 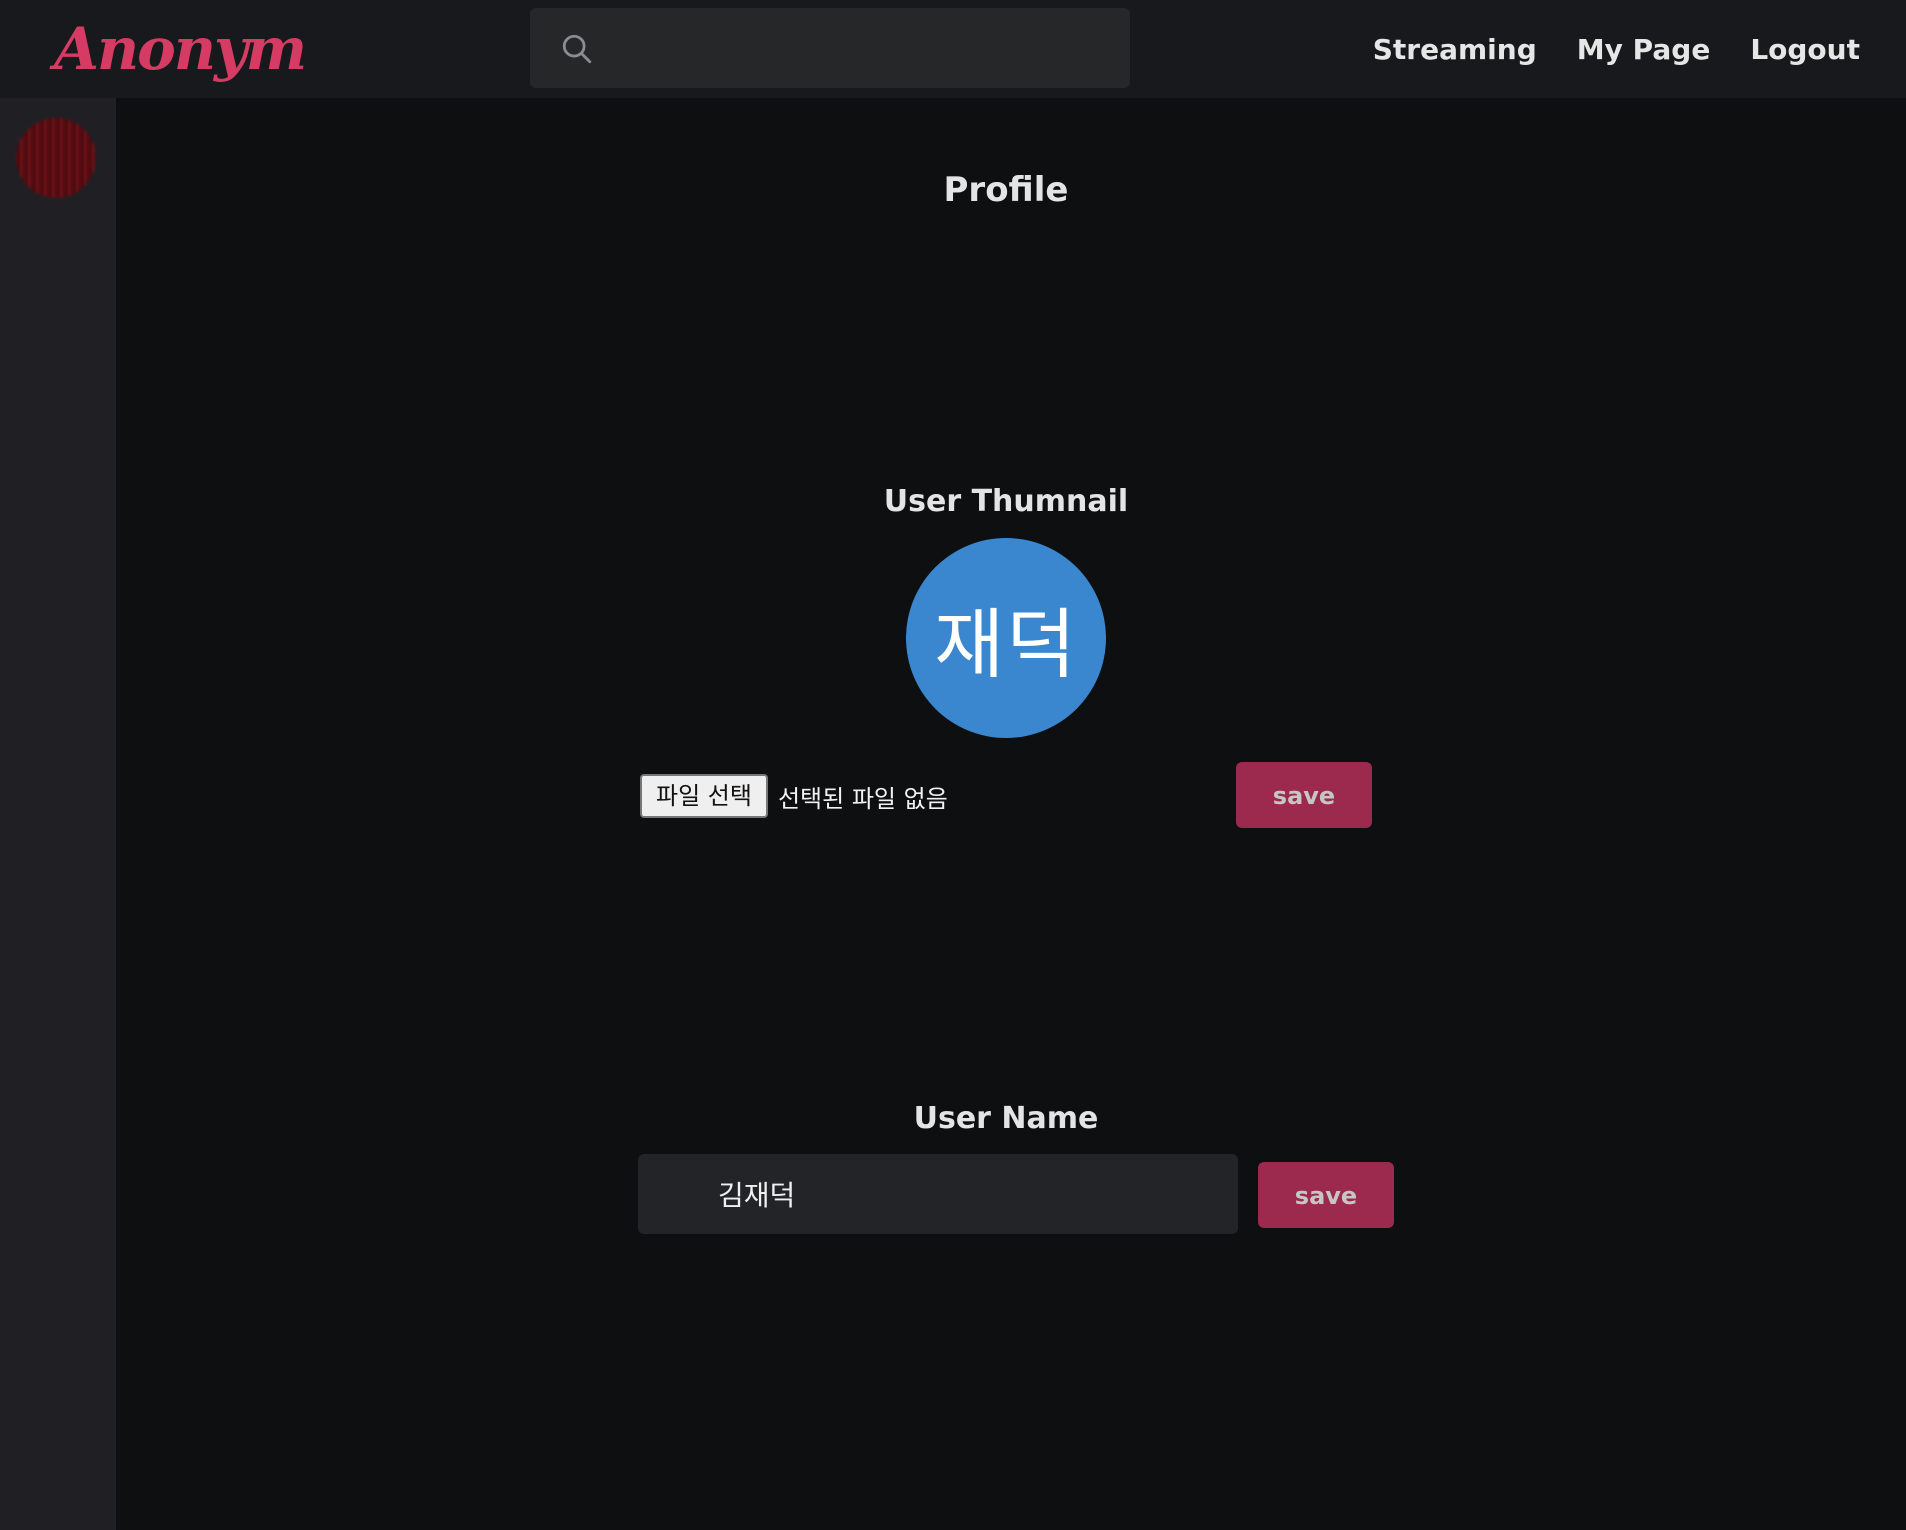 I want to click on nav-logout-link: Logout, so click(x=1805, y=49).